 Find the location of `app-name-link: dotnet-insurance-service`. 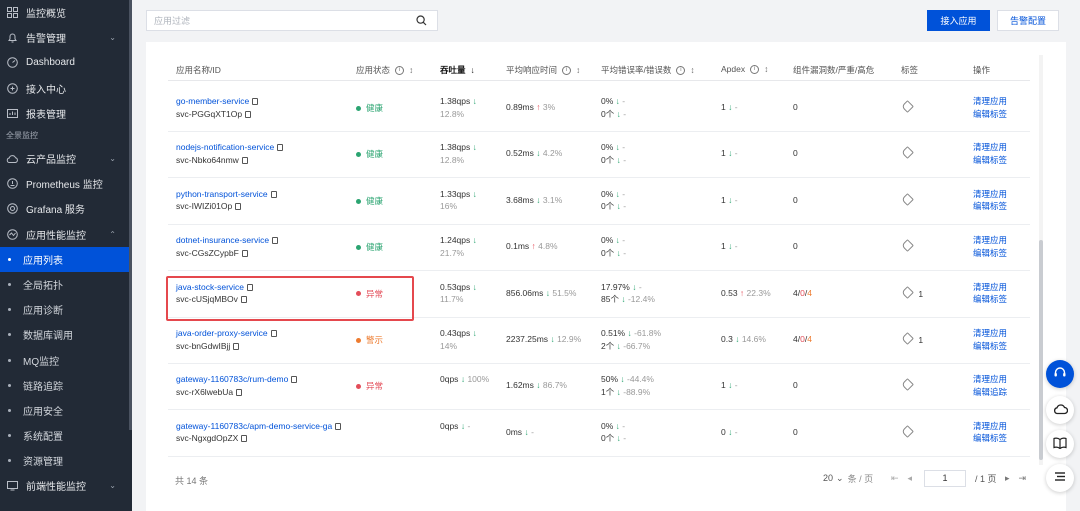

app-name-link: dotnet-insurance-service is located at coordinates (222, 240).